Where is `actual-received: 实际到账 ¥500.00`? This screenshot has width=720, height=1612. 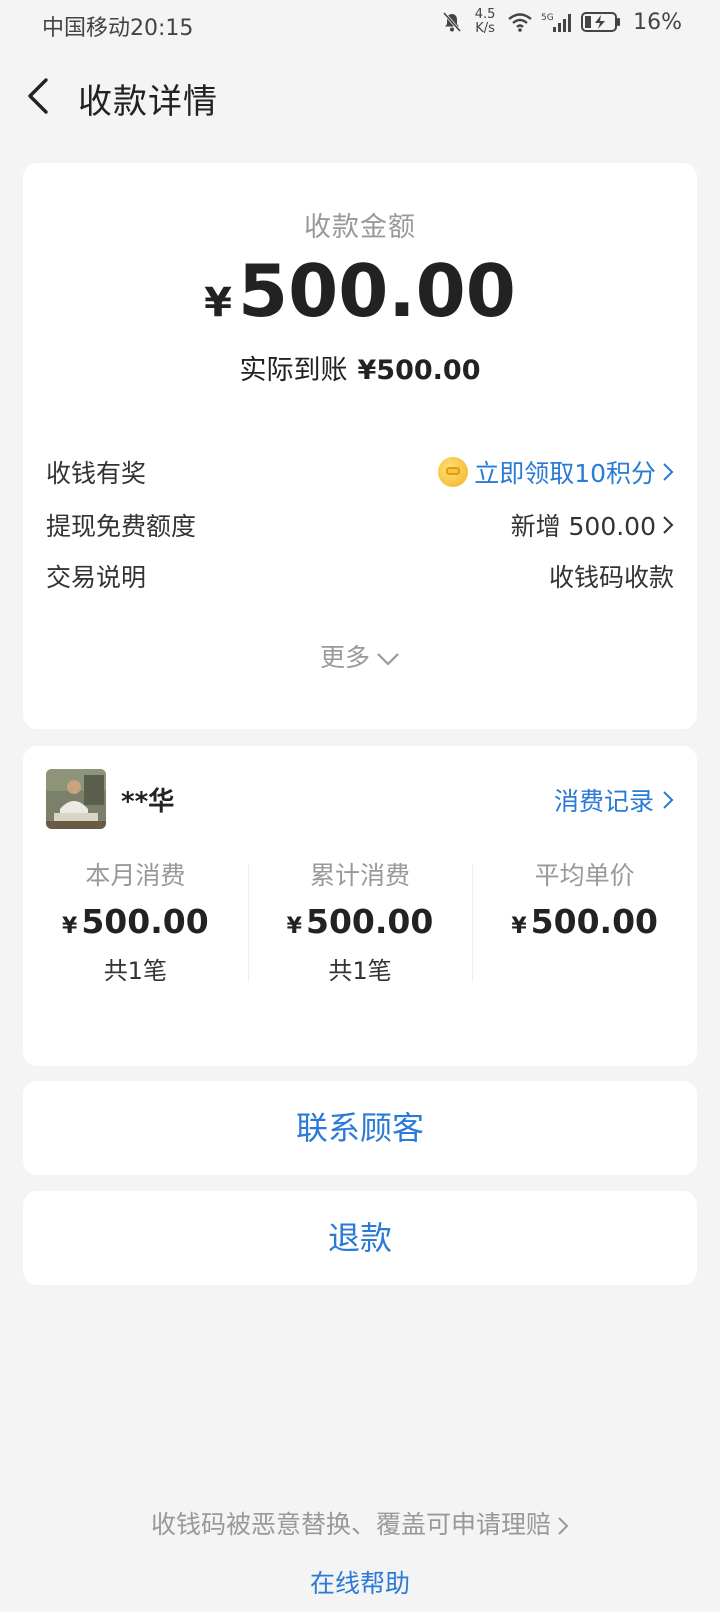 actual-received: 实际到账 ¥500.00 is located at coordinates (360, 367).